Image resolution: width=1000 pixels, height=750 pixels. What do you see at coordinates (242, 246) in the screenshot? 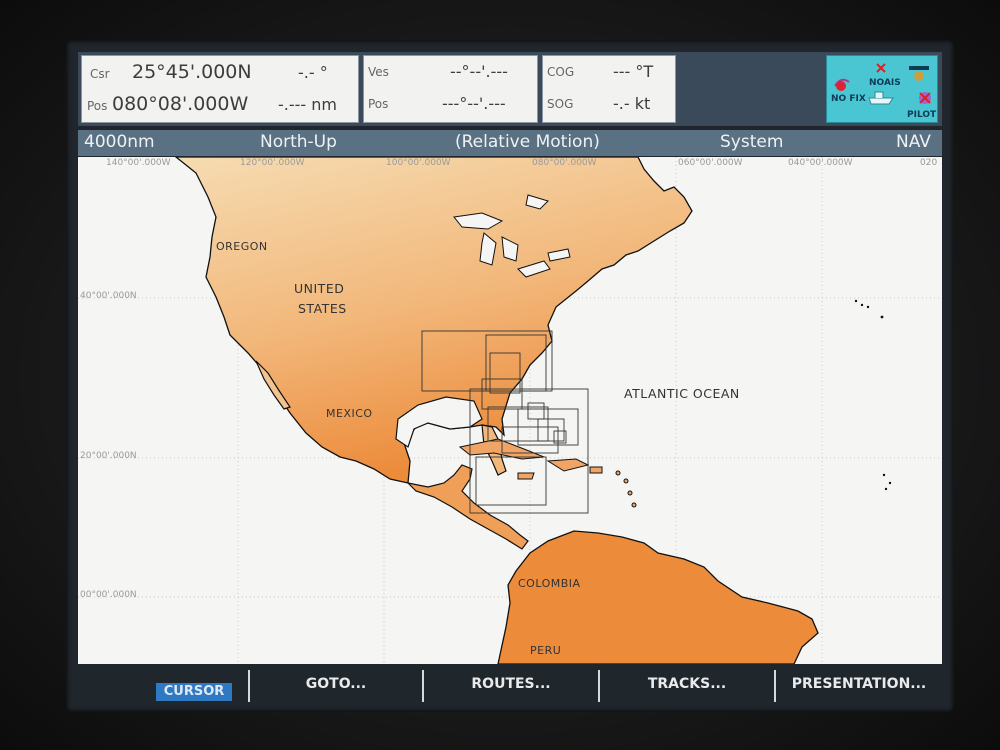
I see `oregon-label: OREGON` at bounding box center [242, 246].